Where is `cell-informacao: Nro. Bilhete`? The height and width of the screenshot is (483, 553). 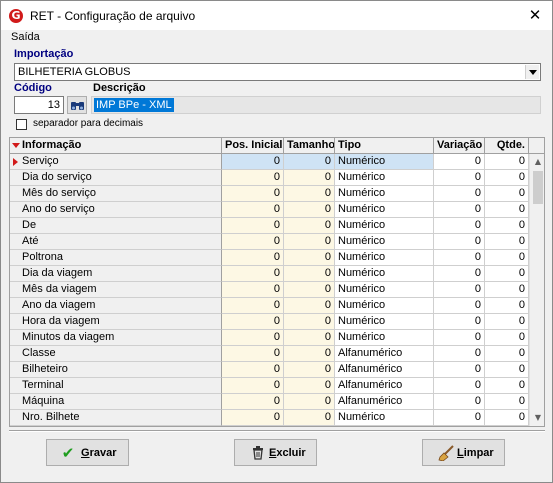
cell-informacao: Nro. Bilhete is located at coordinates (116, 418).